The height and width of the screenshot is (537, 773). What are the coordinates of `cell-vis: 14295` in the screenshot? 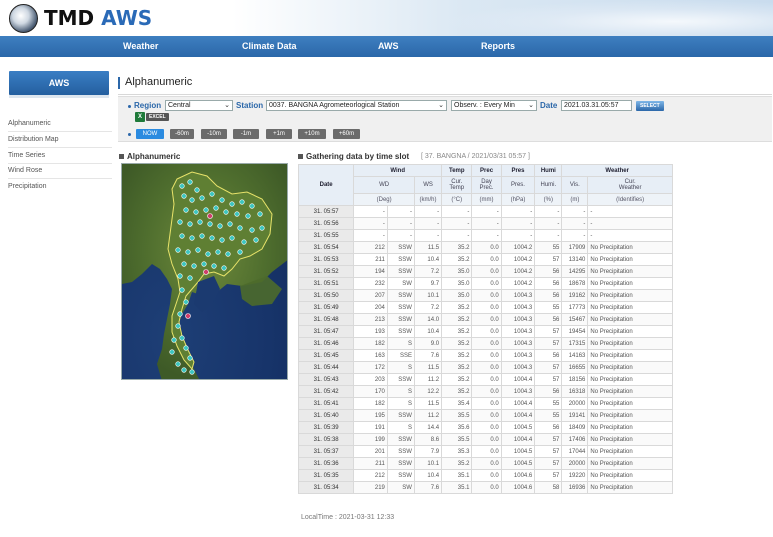 It's located at (575, 271).